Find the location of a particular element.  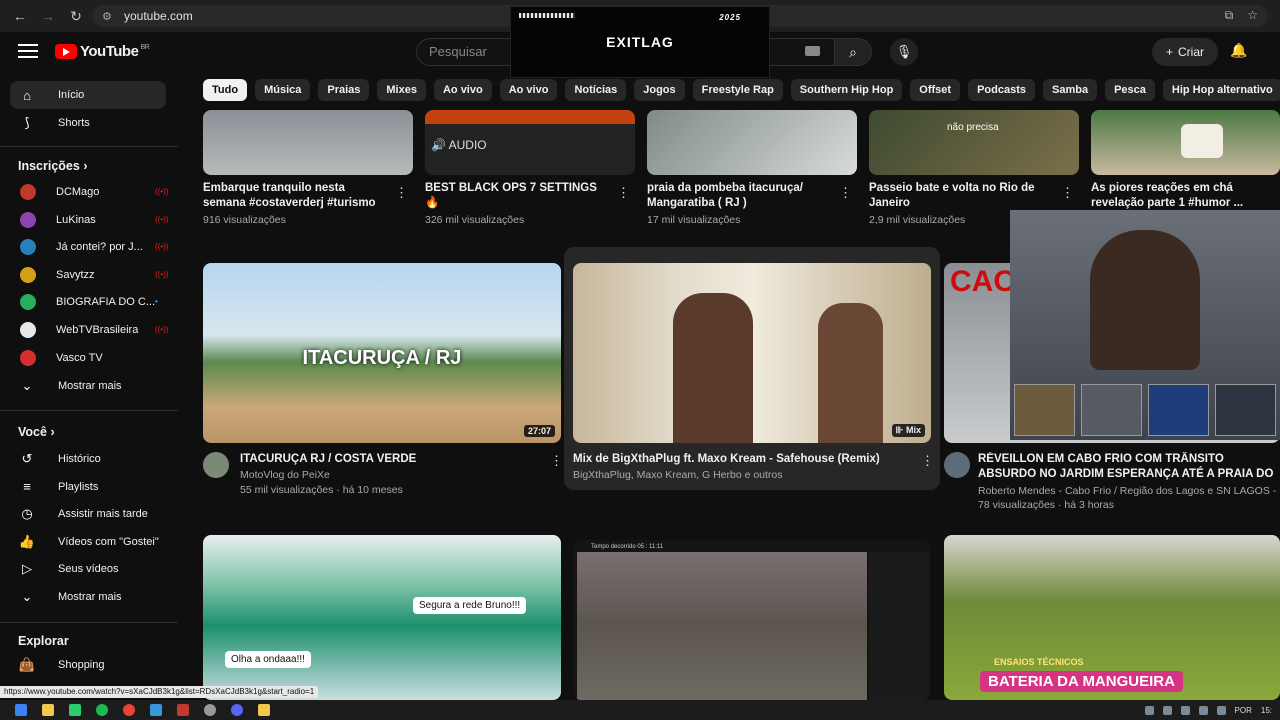

sidebar-subscription-item: WebTVBrasileira ((•)) is located at coordinates (89, 330).